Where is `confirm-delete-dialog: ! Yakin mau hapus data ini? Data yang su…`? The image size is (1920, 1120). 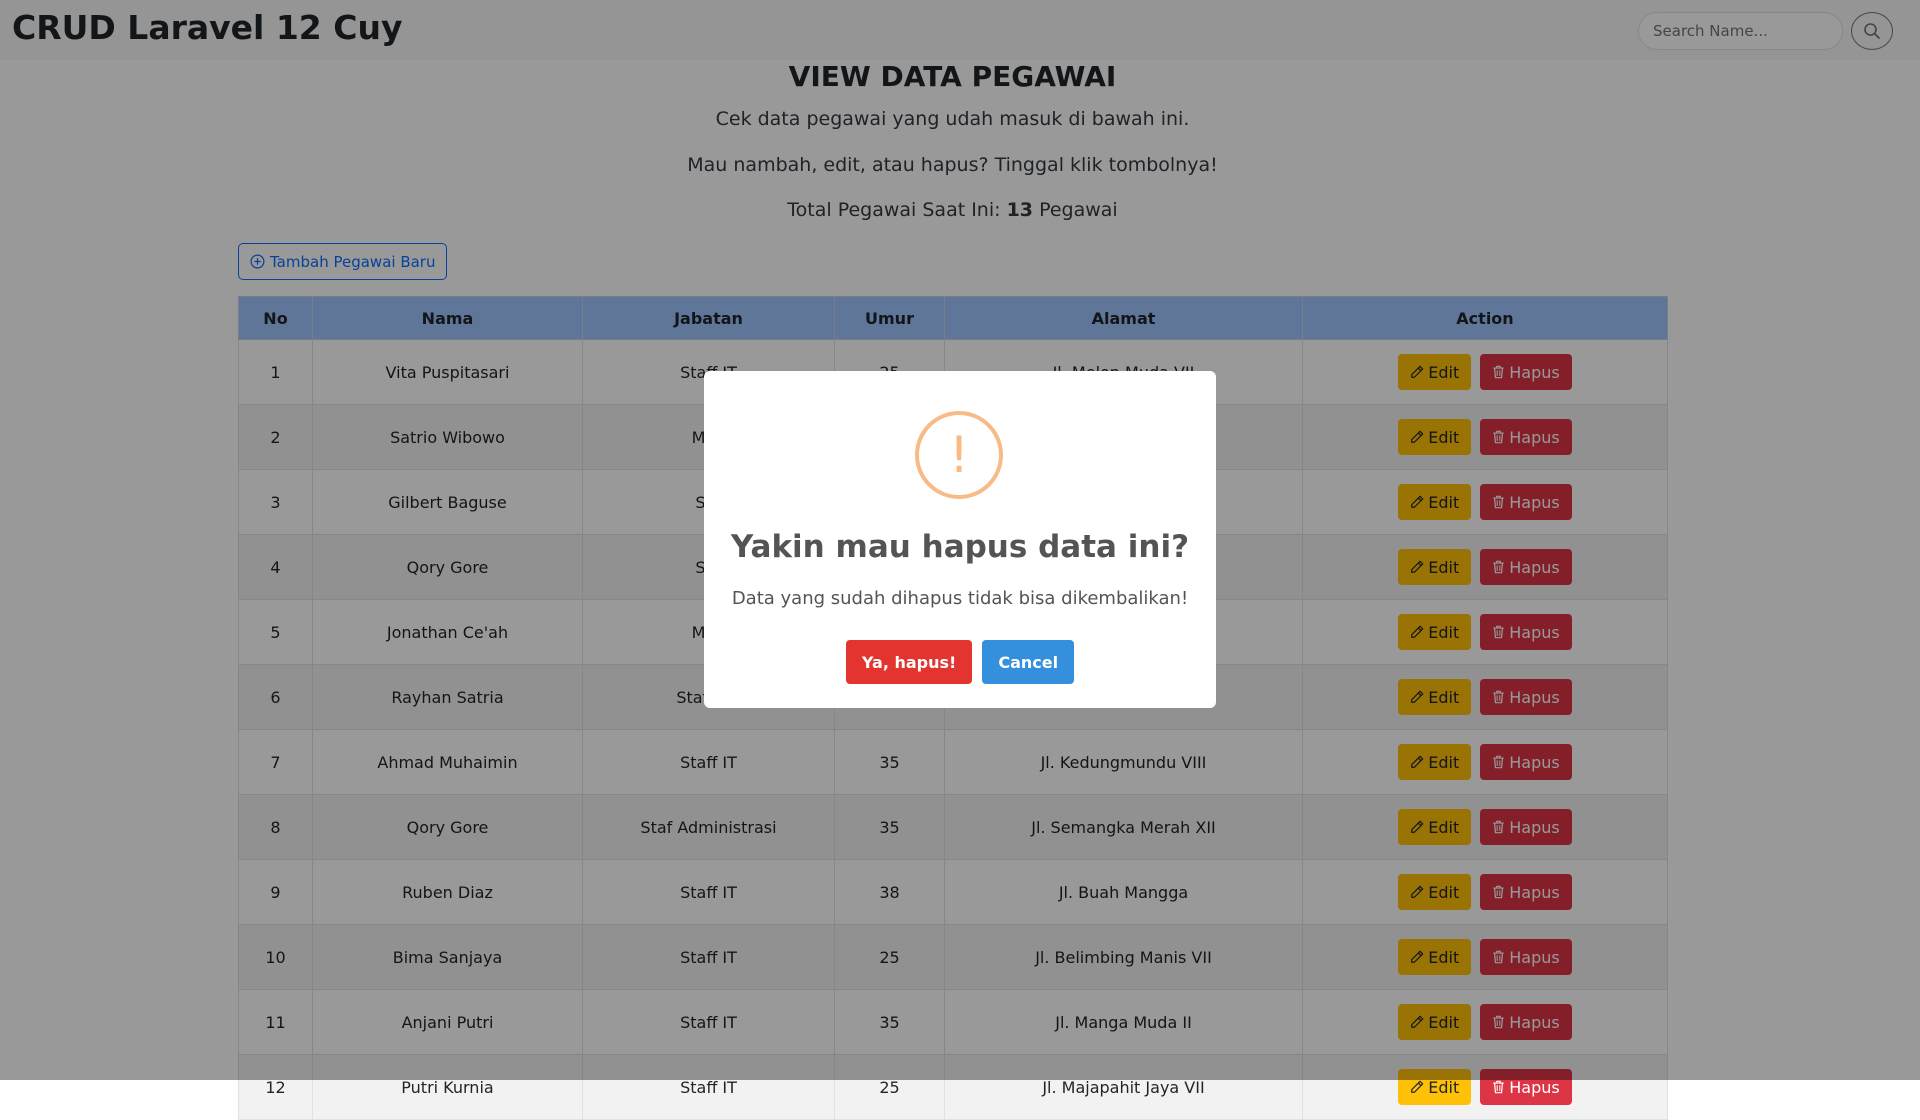 confirm-delete-dialog: ! Yakin mau hapus data ini? Data yang su… is located at coordinates (960, 539).